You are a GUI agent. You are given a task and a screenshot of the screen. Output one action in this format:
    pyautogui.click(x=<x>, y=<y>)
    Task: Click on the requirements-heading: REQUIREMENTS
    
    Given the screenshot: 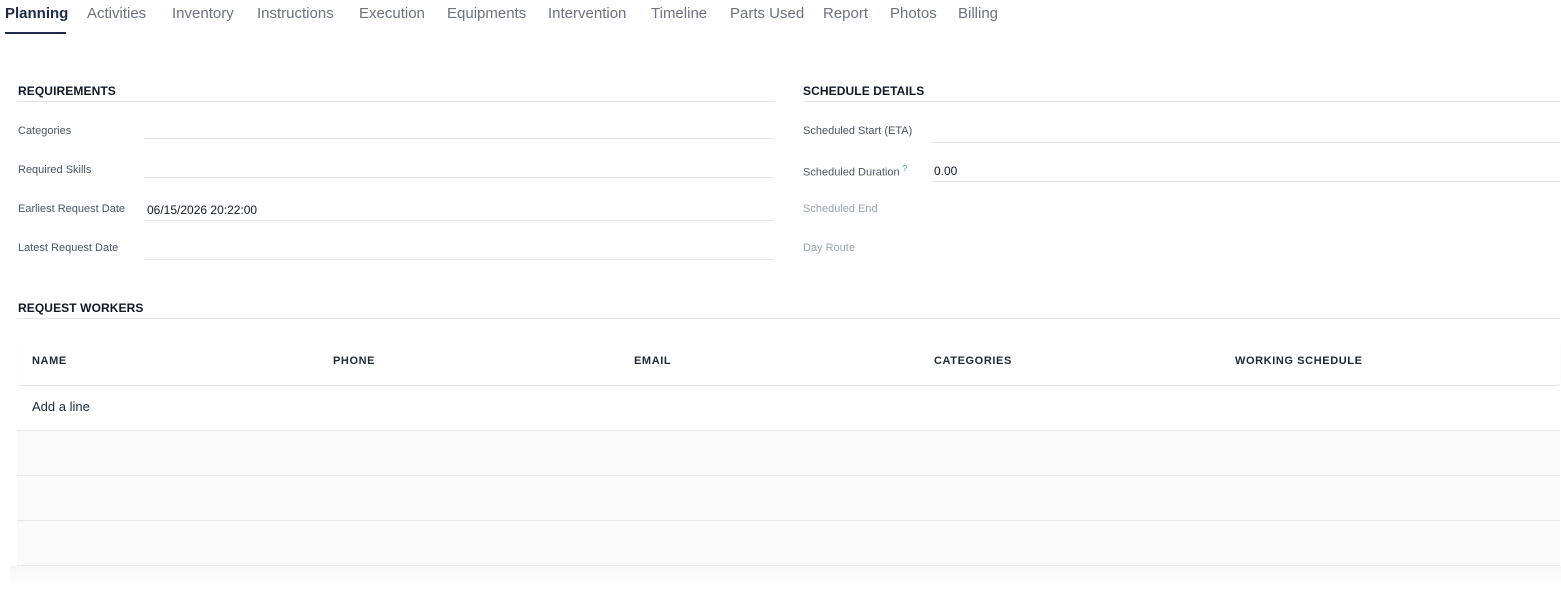 What is the action you would take?
    pyautogui.click(x=67, y=91)
    